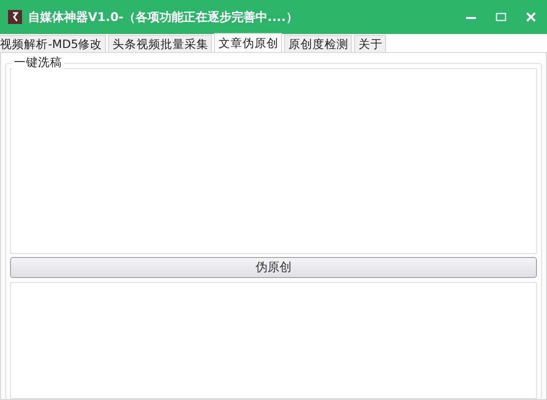  What do you see at coordinates (273, 267) in the screenshot?
I see `rewrite-button: 伪原创` at bounding box center [273, 267].